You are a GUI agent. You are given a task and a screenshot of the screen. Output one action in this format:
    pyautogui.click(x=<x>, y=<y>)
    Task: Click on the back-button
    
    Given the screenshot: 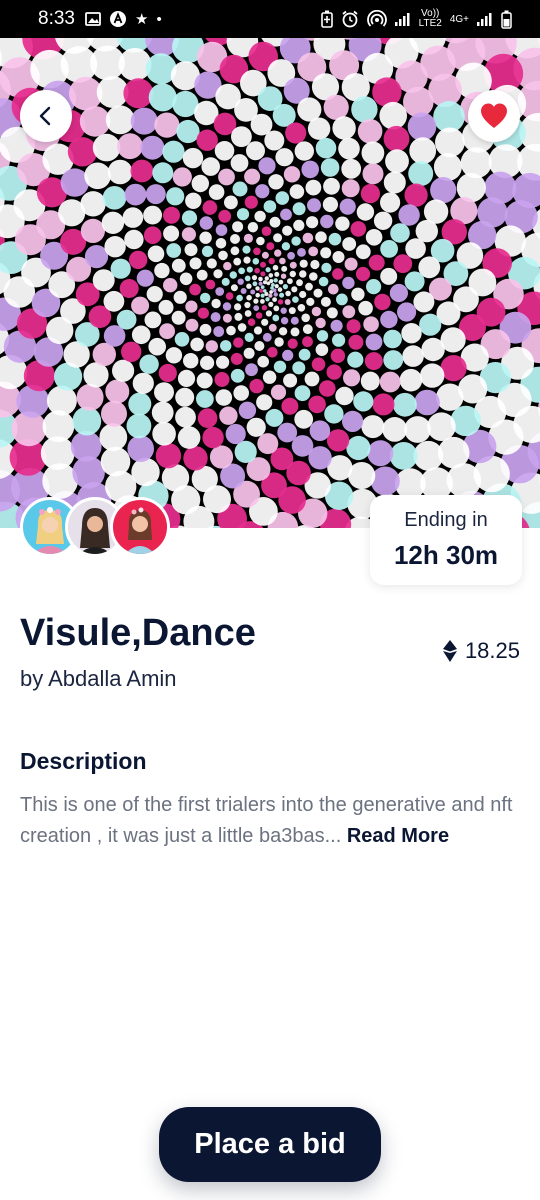 What is the action you would take?
    pyautogui.click(x=46, y=116)
    